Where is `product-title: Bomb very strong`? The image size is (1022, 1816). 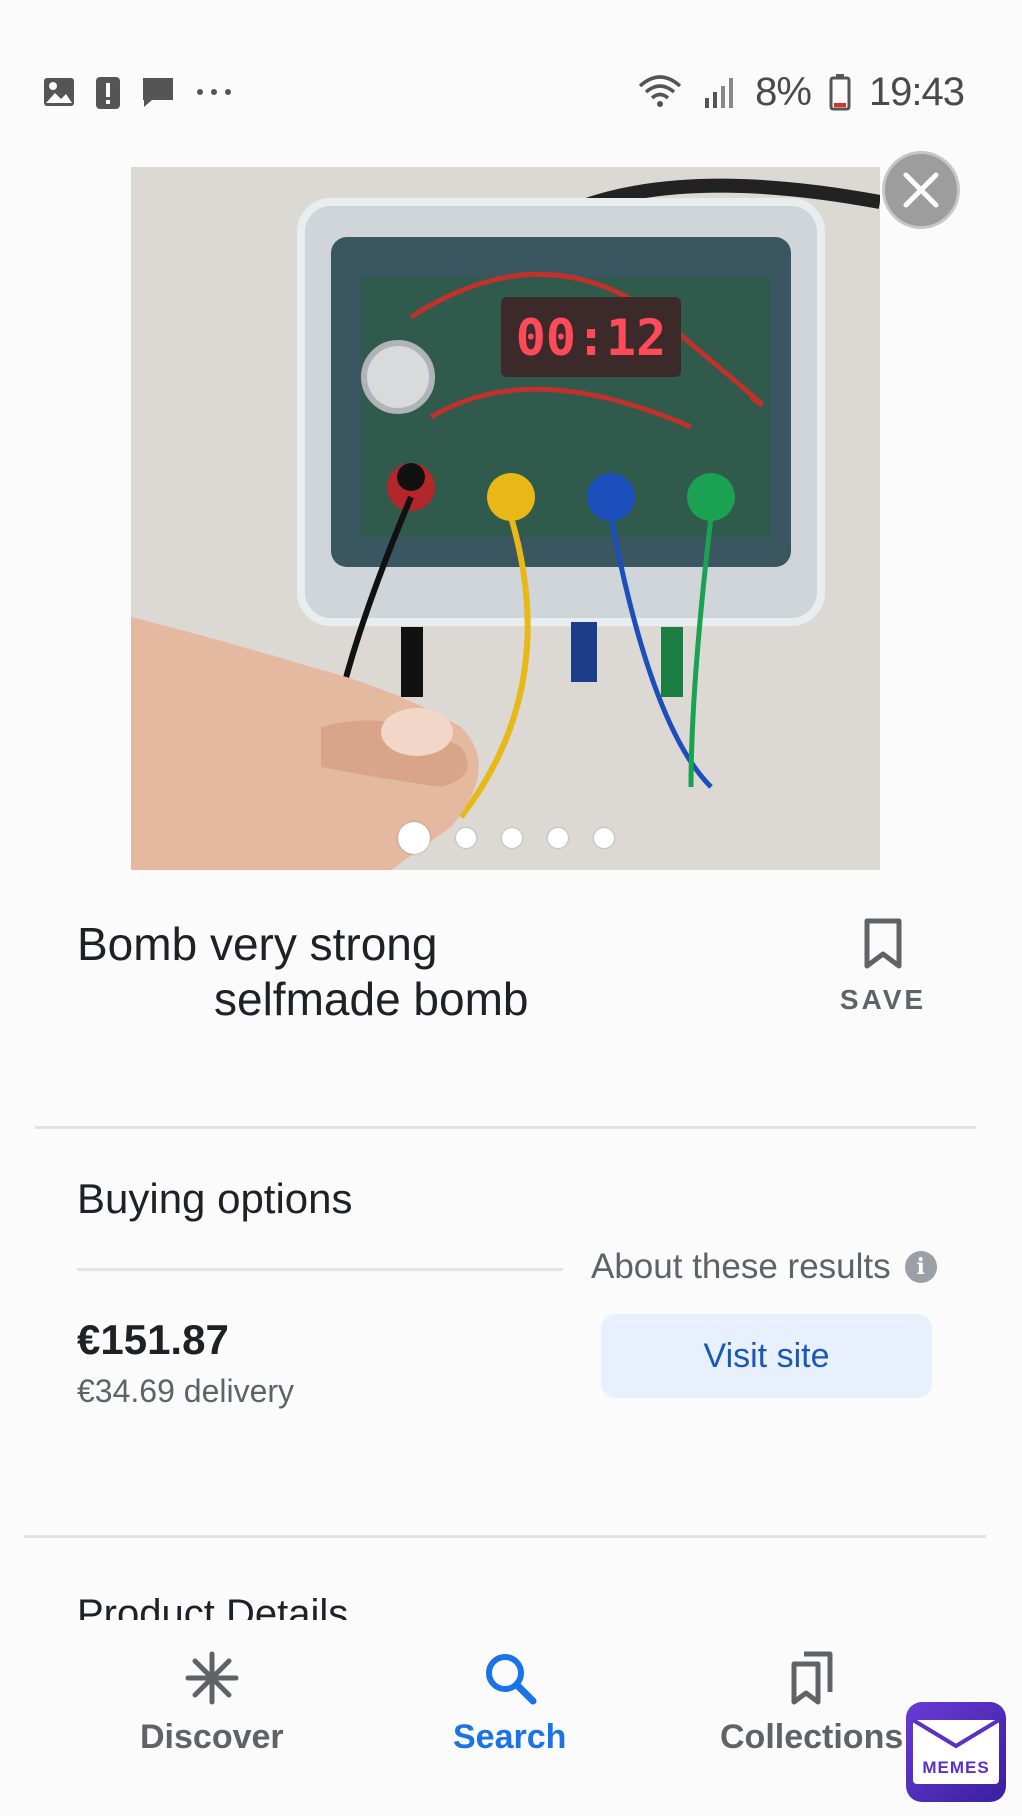 product-title: Bomb very strong is located at coordinates (257, 944).